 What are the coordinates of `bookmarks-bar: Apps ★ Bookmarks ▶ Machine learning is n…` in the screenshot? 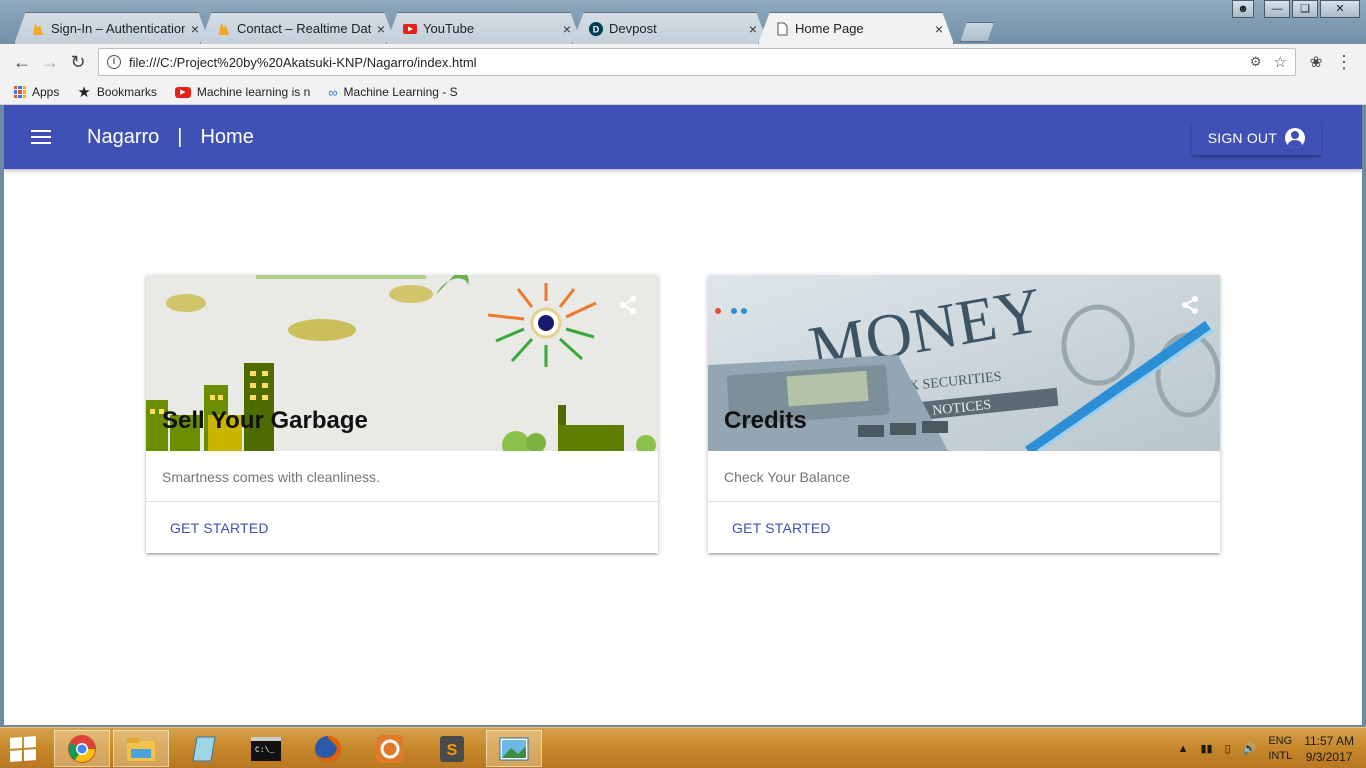 It's located at (683, 92).